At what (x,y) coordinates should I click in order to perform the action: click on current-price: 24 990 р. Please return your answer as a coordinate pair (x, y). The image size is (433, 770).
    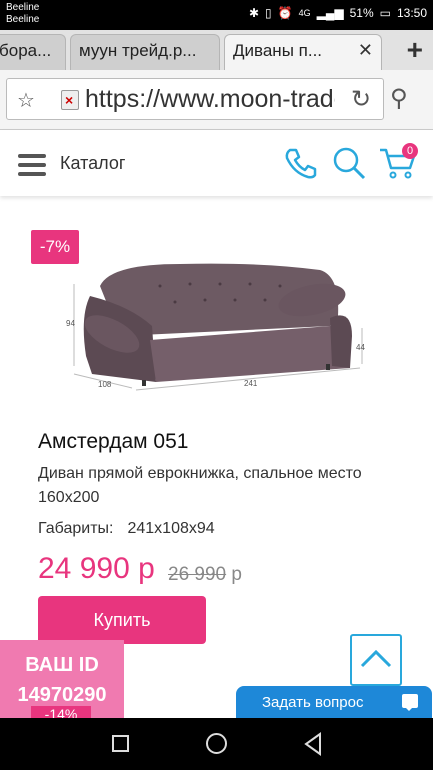
    Looking at the image, I should click on (96, 568).